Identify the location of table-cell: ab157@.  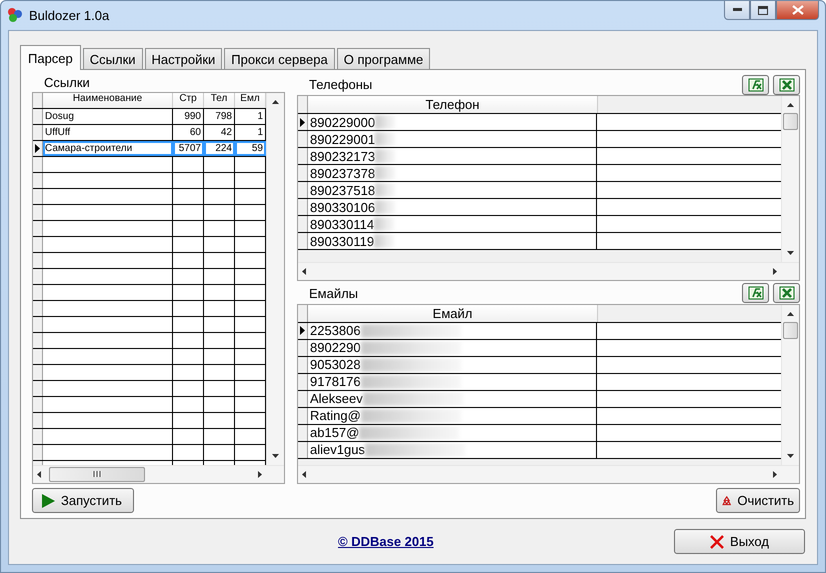
(335, 432).